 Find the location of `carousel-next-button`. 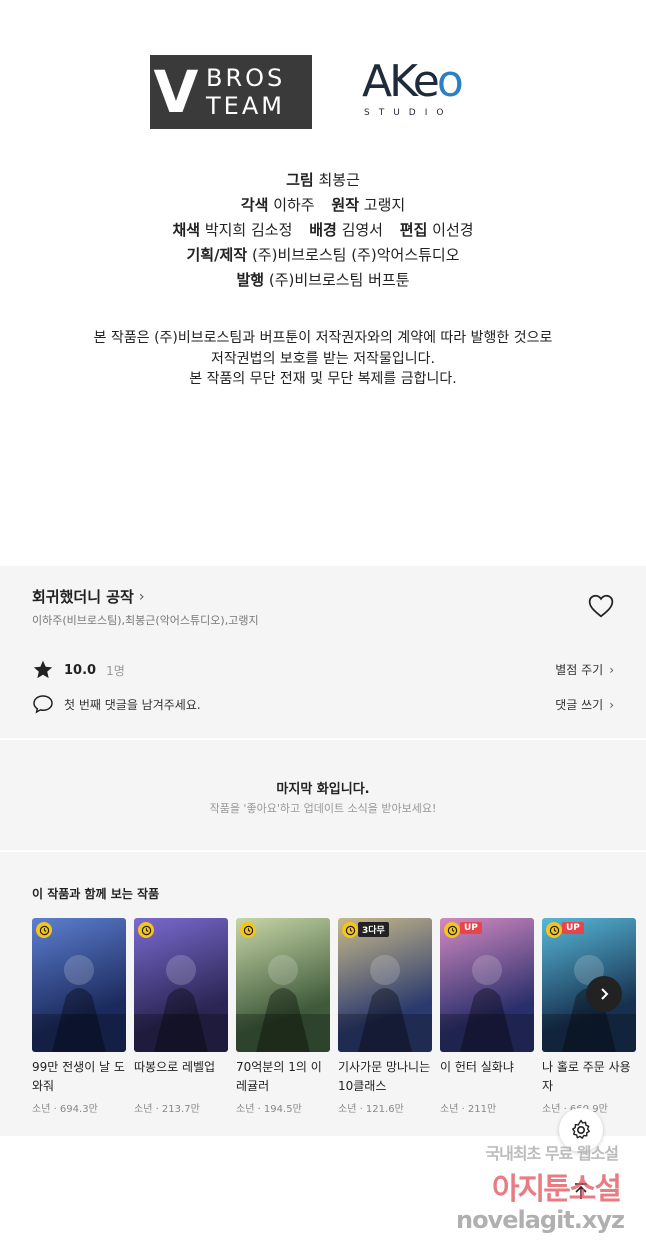

carousel-next-button is located at coordinates (604, 994).